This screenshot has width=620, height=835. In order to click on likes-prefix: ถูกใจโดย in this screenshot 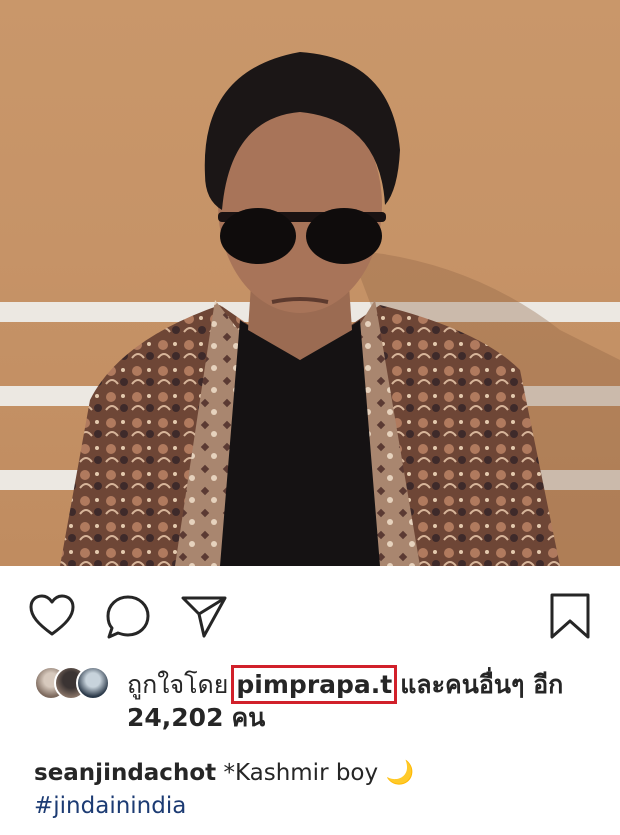, I will do `click(178, 684)`.